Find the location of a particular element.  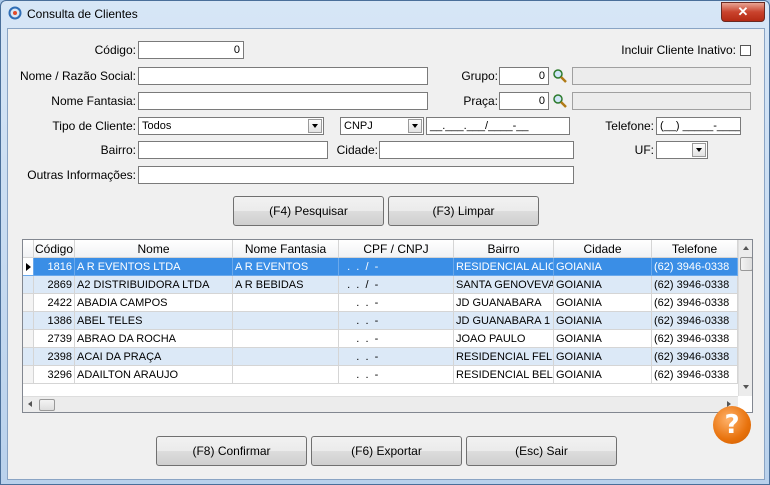

cell-fantasia: A R EVENTOS is located at coordinates (286, 267).